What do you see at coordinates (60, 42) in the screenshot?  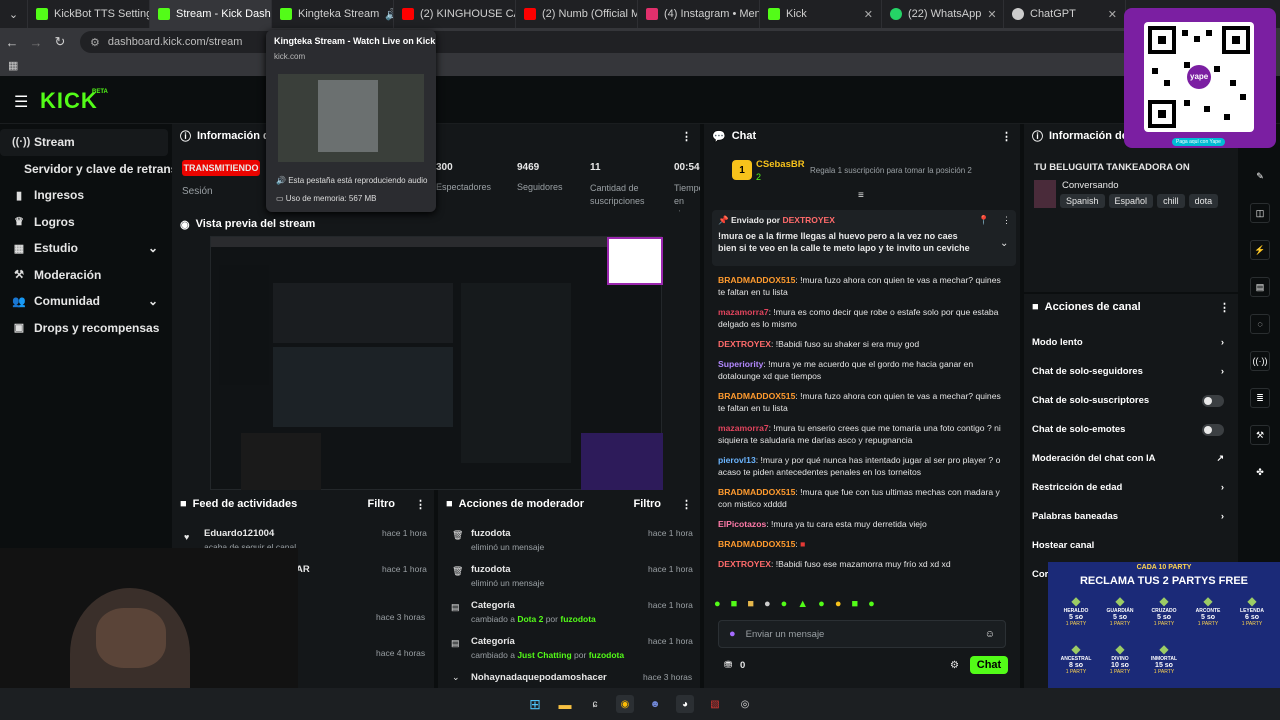 I see `reload-icon: ↻` at bounding box center [60, 42].